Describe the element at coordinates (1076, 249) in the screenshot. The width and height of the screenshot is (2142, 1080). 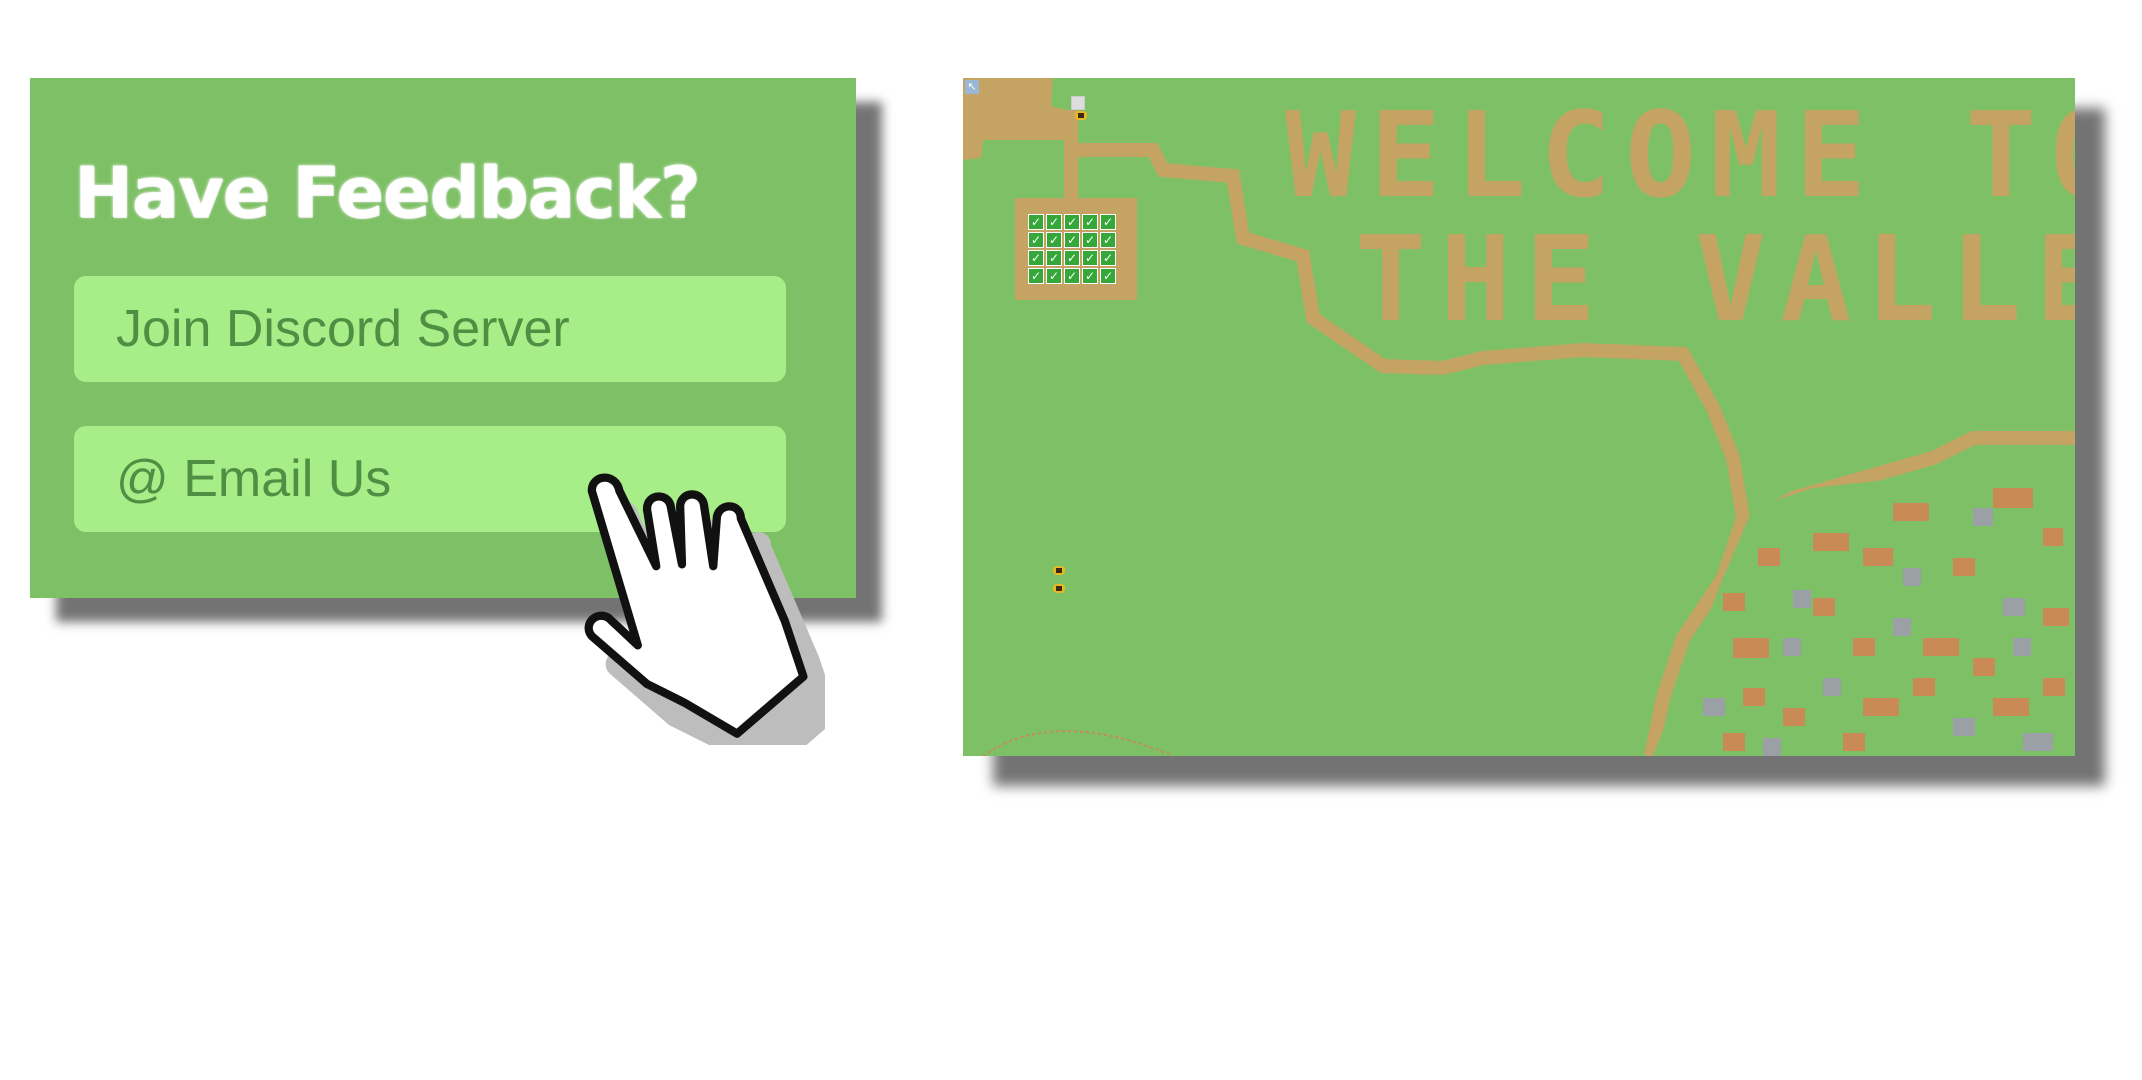
I see `crop-field: ✓ ✓ ✓ ✓ ✓ ✓ ✓ ✓ ✓ ✓ ✓ ✓ ✓ ✓ ✓ ✓ ✓ ✓ ✓ ✓` at that location.